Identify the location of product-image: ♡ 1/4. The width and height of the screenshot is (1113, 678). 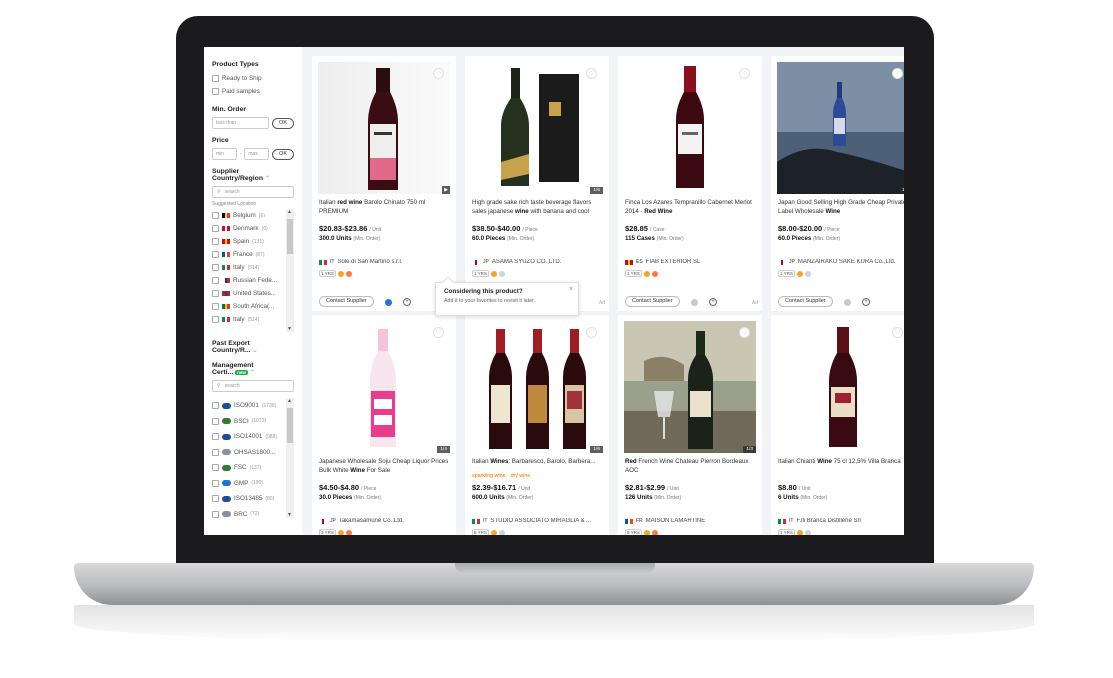
(384, 387).